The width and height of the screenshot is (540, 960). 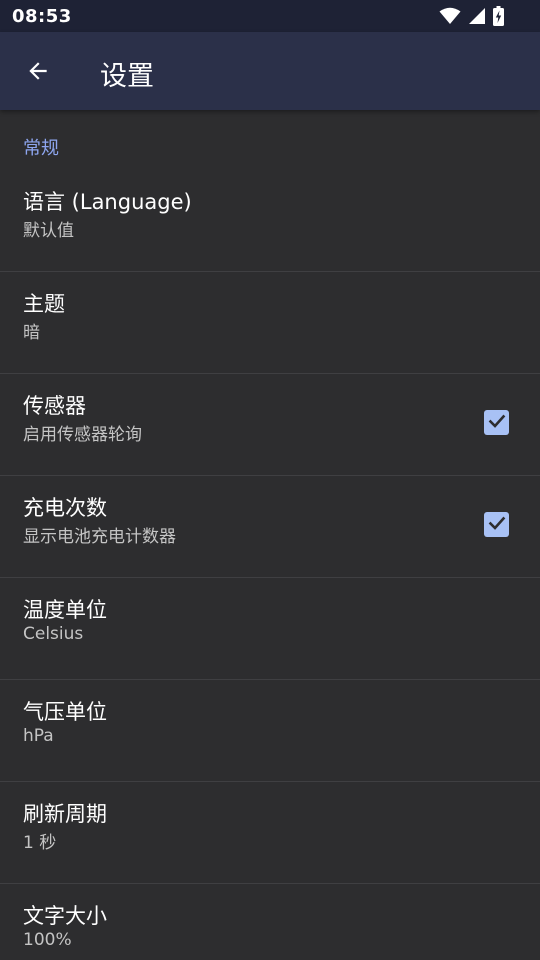 What do you see at coordinates (42, 16) in the screenshot?
I see `status-time: 08:53` at bounding box center [42, 16].